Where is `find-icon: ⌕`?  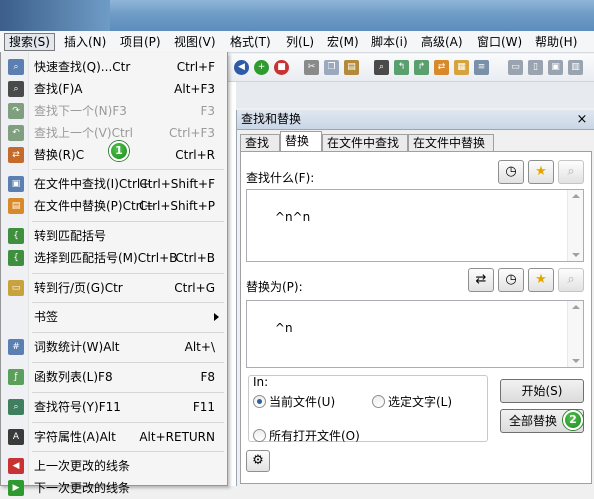
find-icon: ⌕ is located at coordinates (381, 67).